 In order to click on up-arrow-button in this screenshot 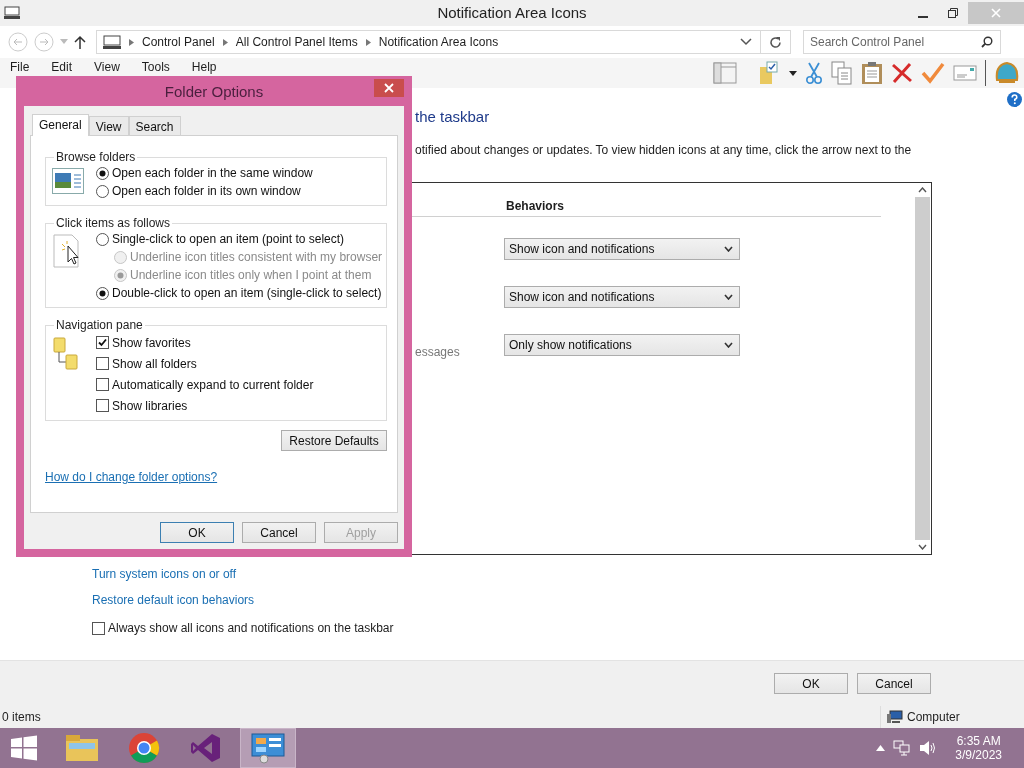, I will do `click(80, 42)`.